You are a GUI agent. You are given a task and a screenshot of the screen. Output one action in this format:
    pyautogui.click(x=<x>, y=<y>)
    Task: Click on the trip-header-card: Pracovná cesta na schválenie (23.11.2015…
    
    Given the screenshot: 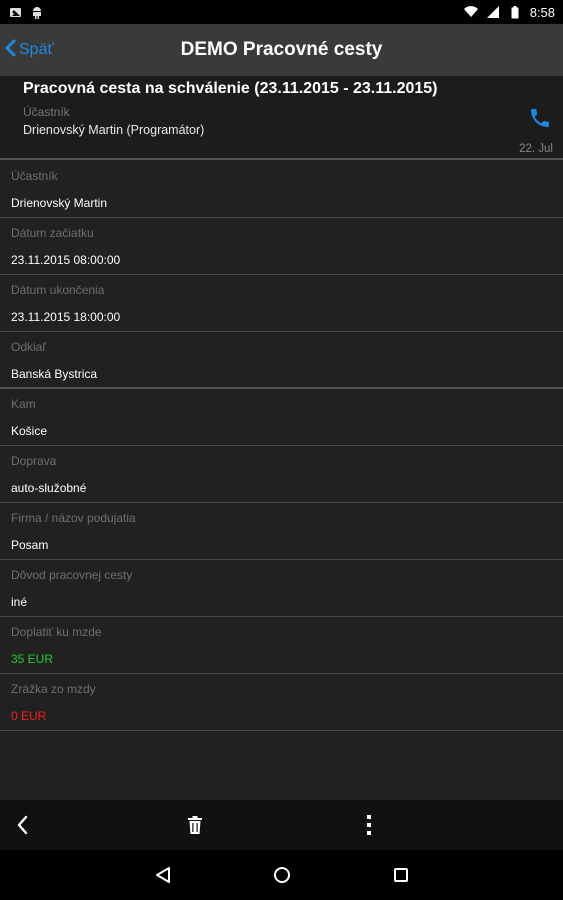 What is the action you would take?
    pyautogui.click(x=281, y=118)
    